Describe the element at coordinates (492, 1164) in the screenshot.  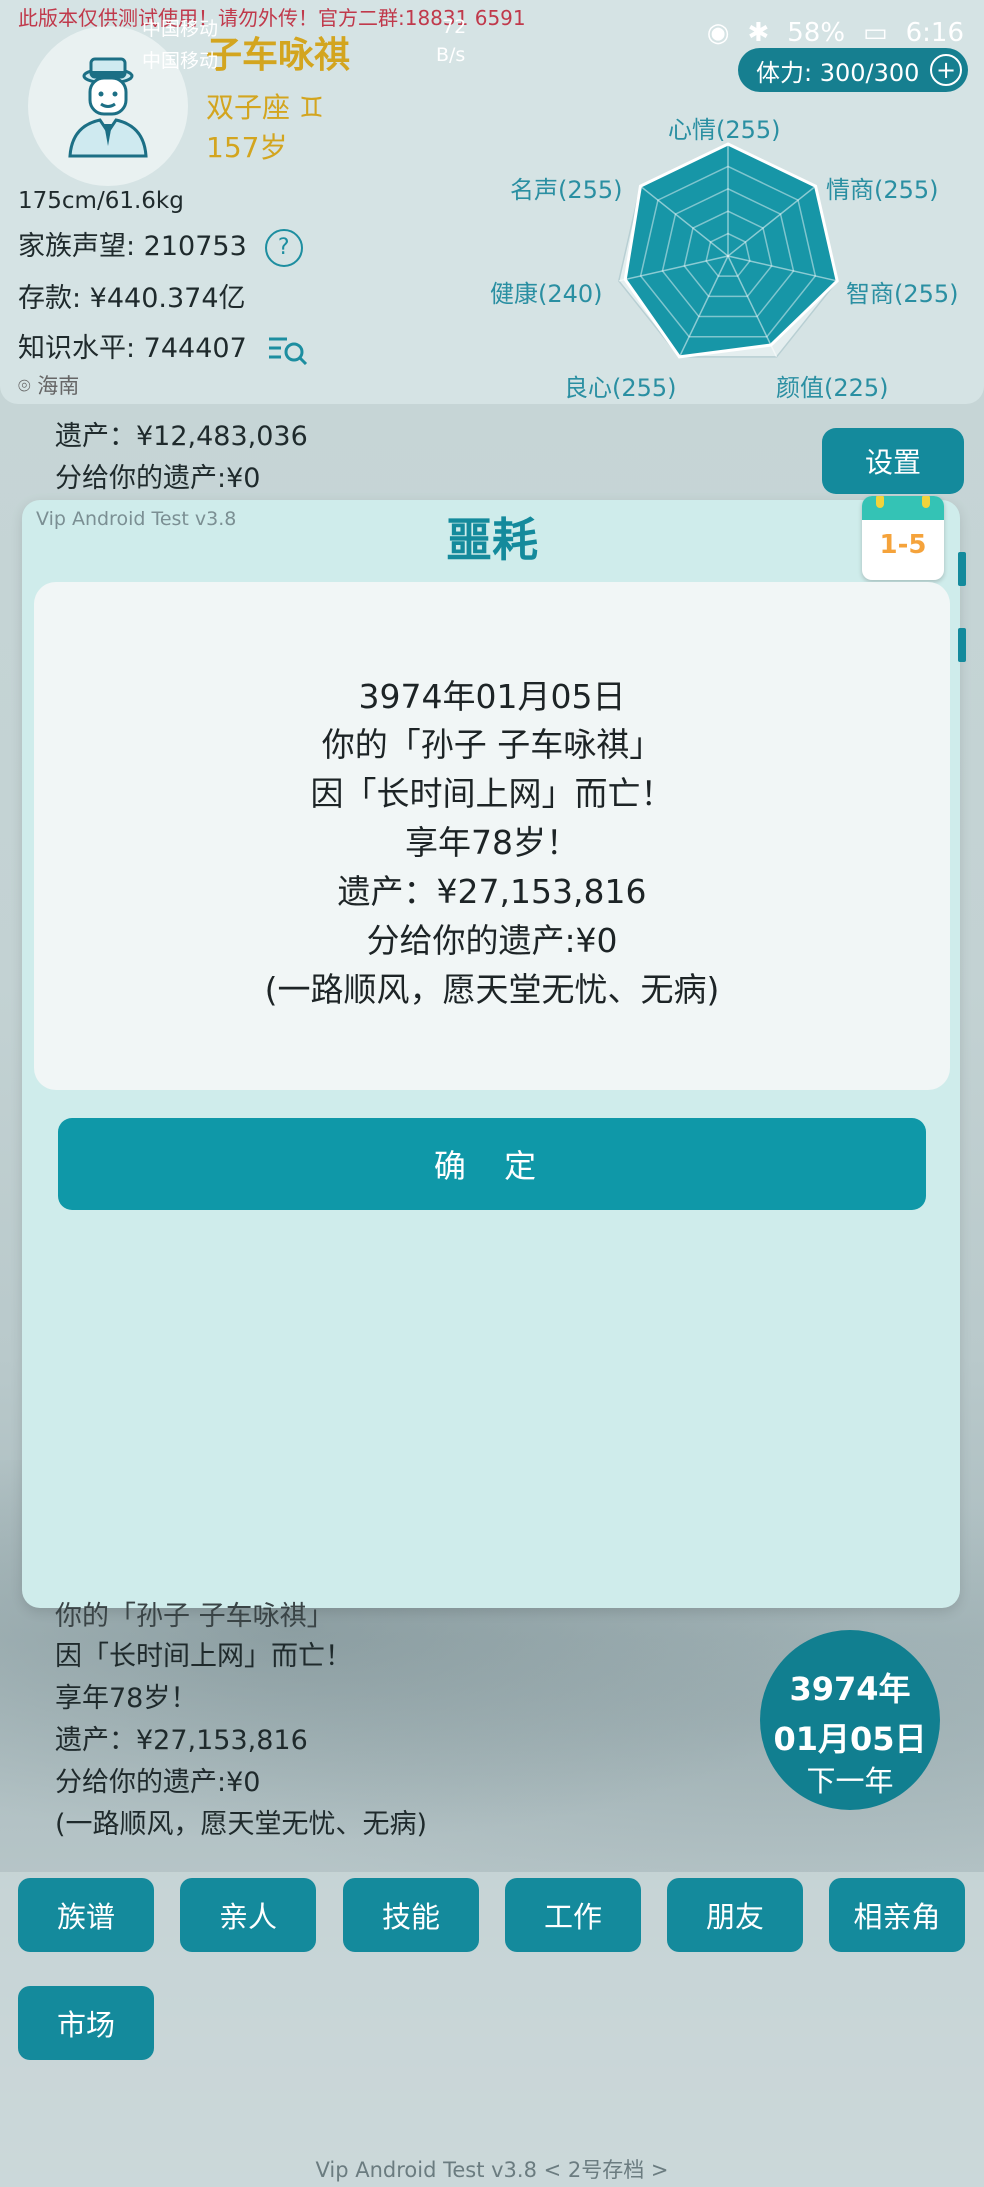
I see `confirm-button: 确 定` at that location.